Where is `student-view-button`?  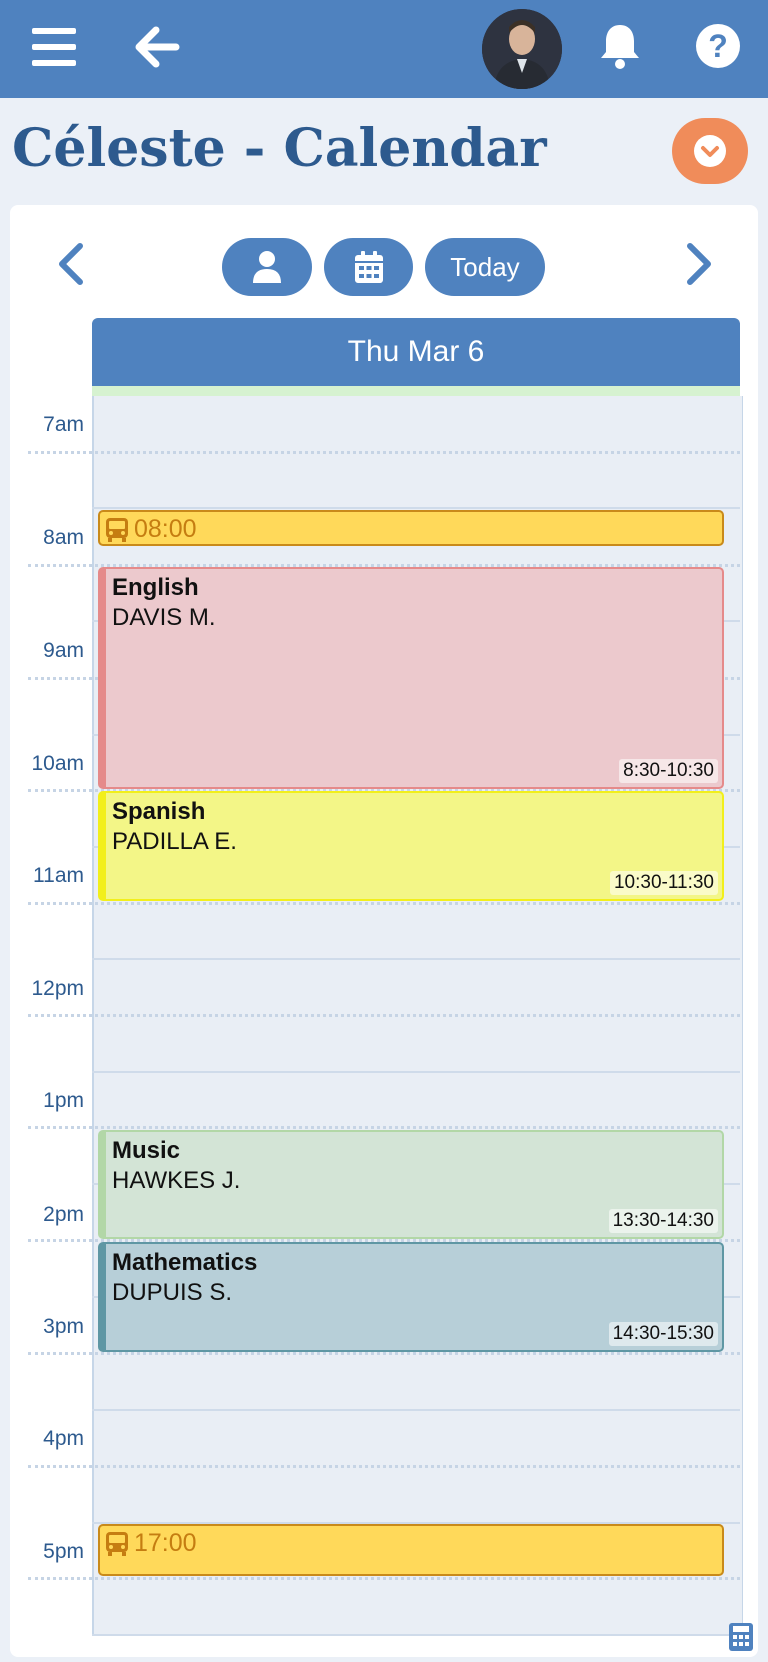 student-view-button is located at coordinates (267, 267).